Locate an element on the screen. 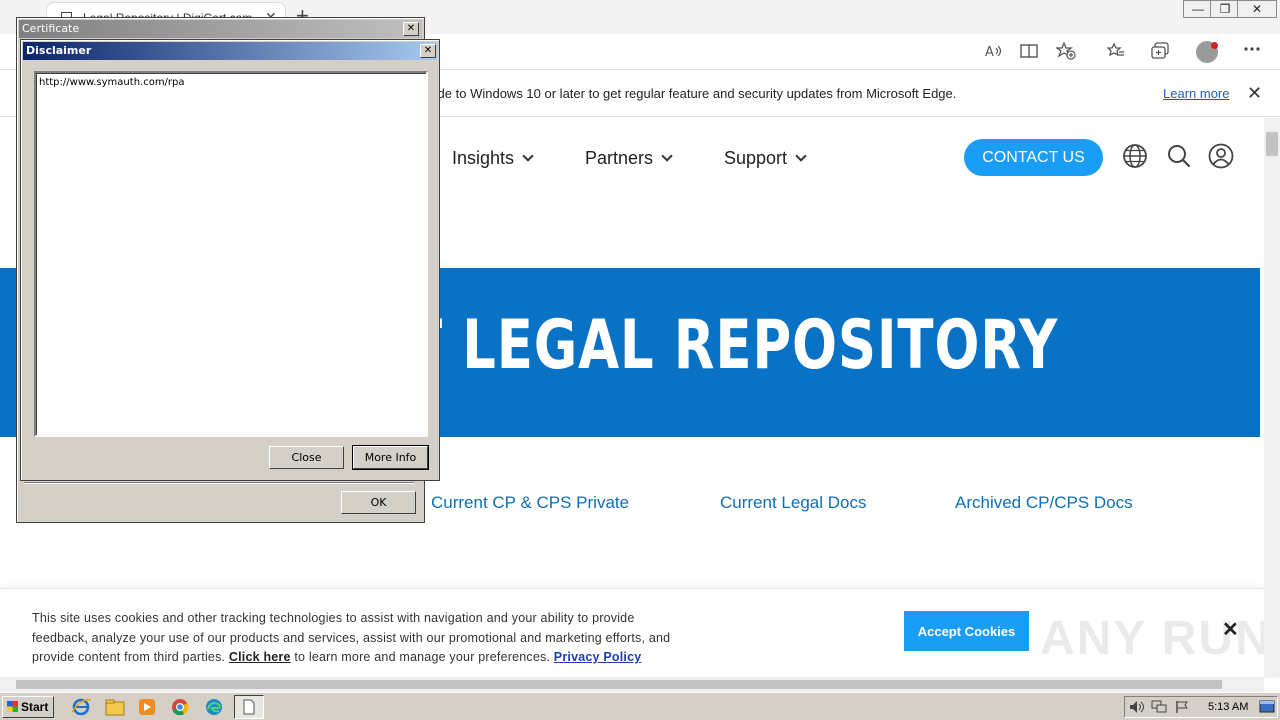  restore-button: ❐ is located at coordinates (1225, 9).